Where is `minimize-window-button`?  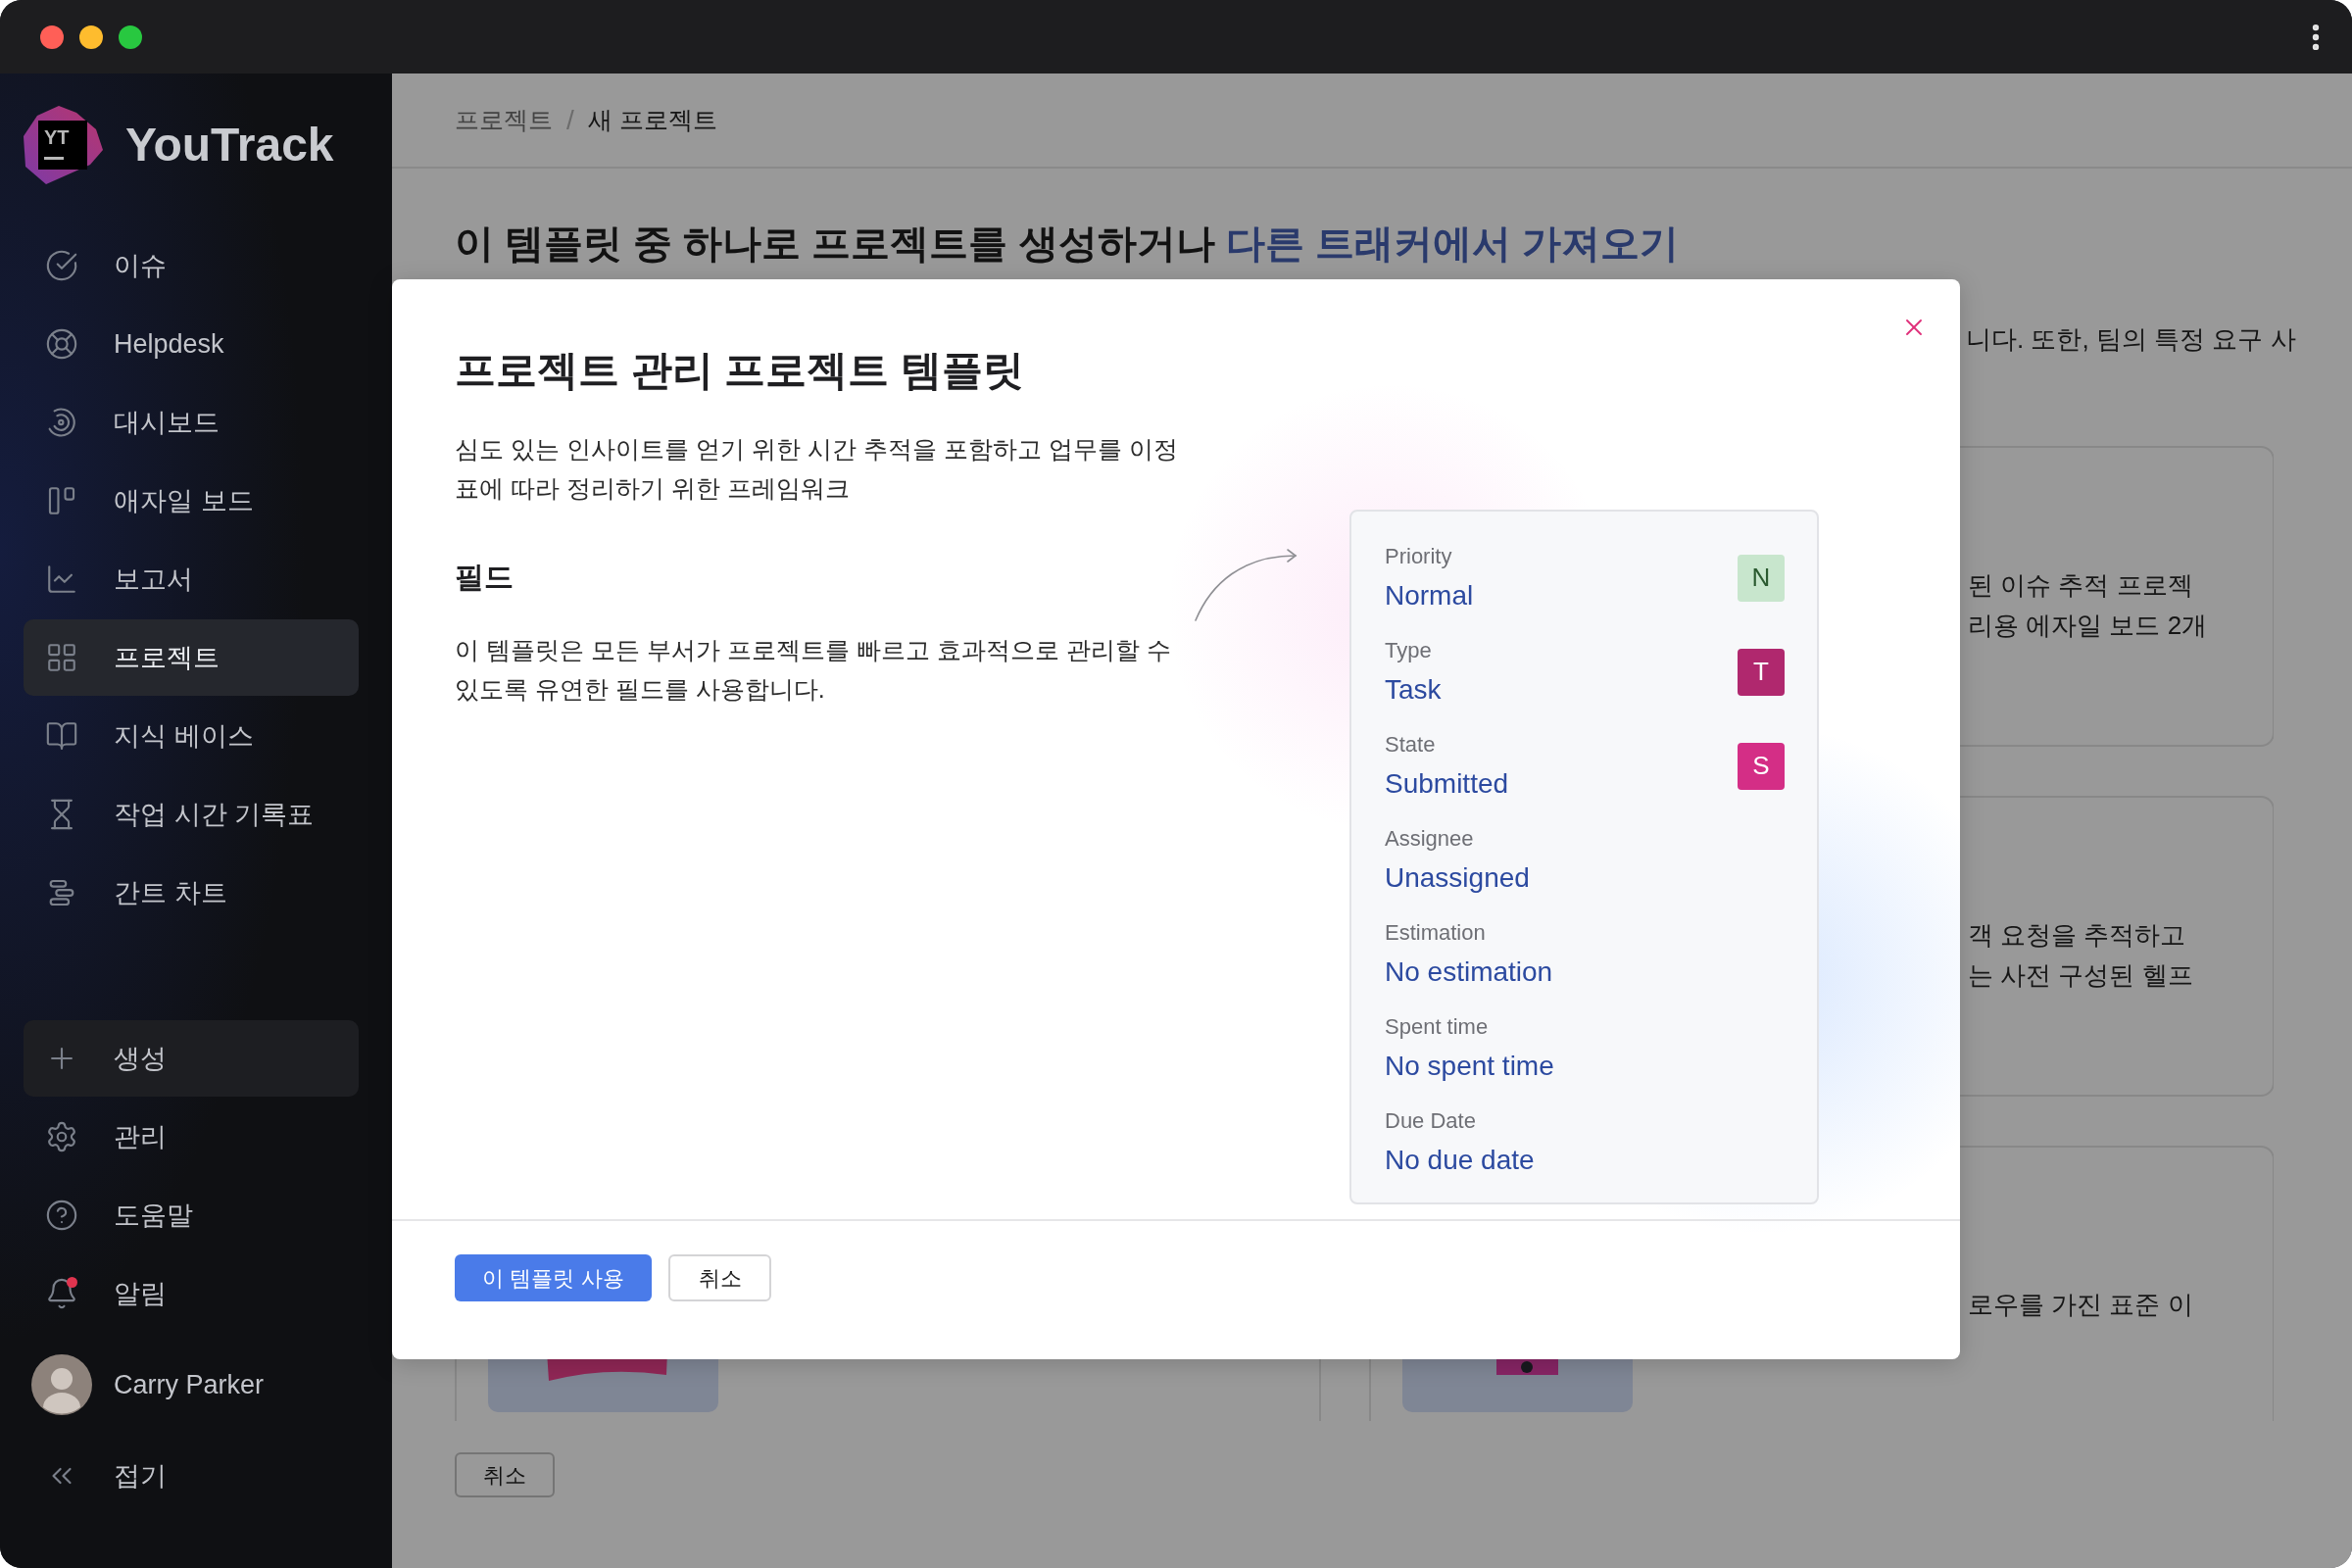 minimize-window-button is located at coordinates (91, 36).